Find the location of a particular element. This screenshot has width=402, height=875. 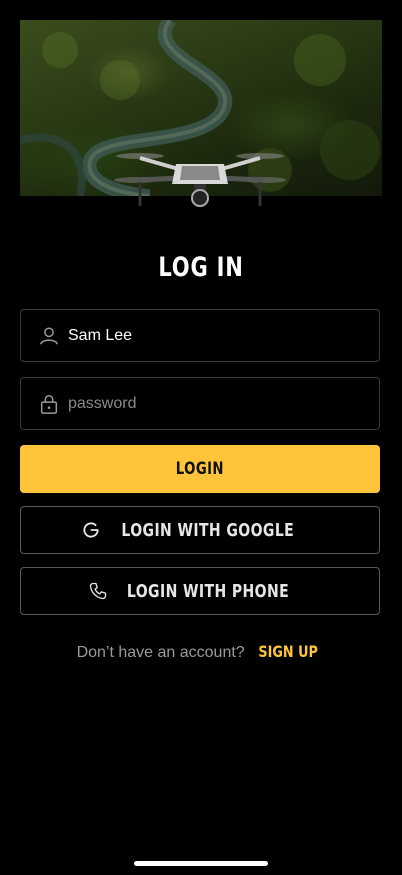

phone-icon is located at coordinates (98, 591).